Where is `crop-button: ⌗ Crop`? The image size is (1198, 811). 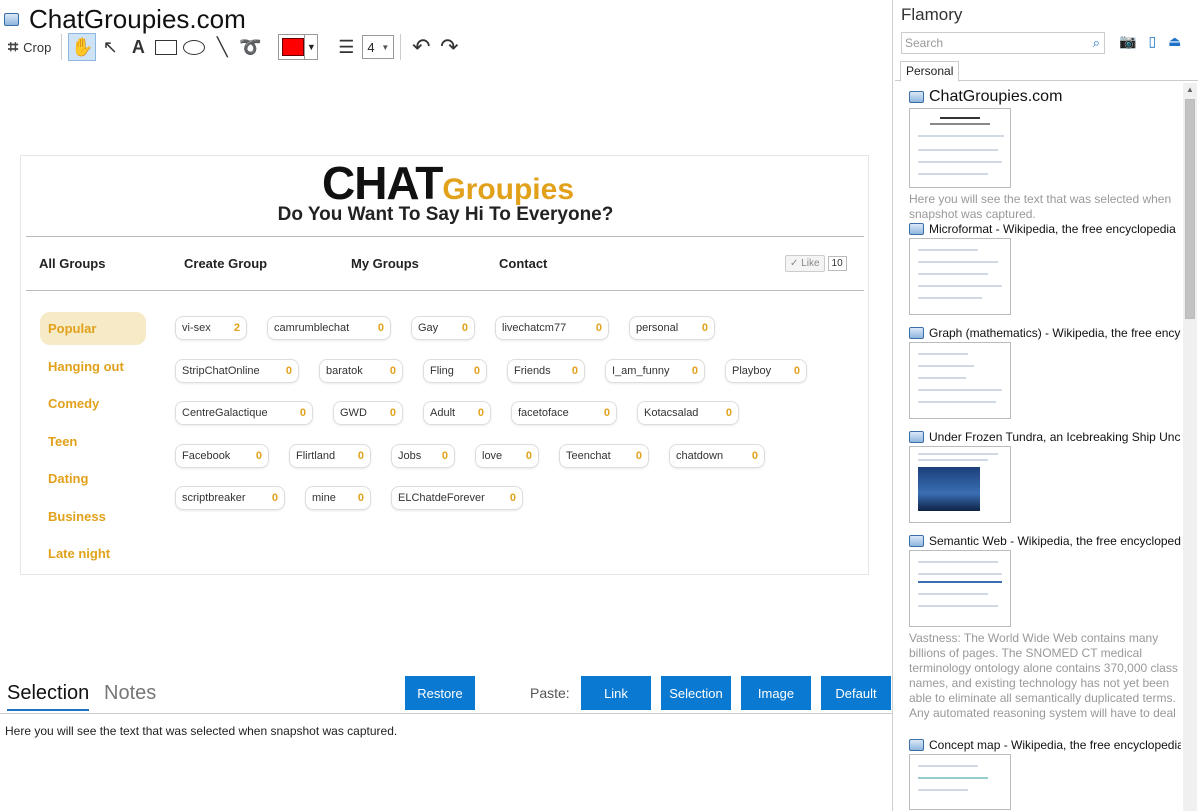 crop-button: ⌗ Crop is located at coordinates (29, 47).